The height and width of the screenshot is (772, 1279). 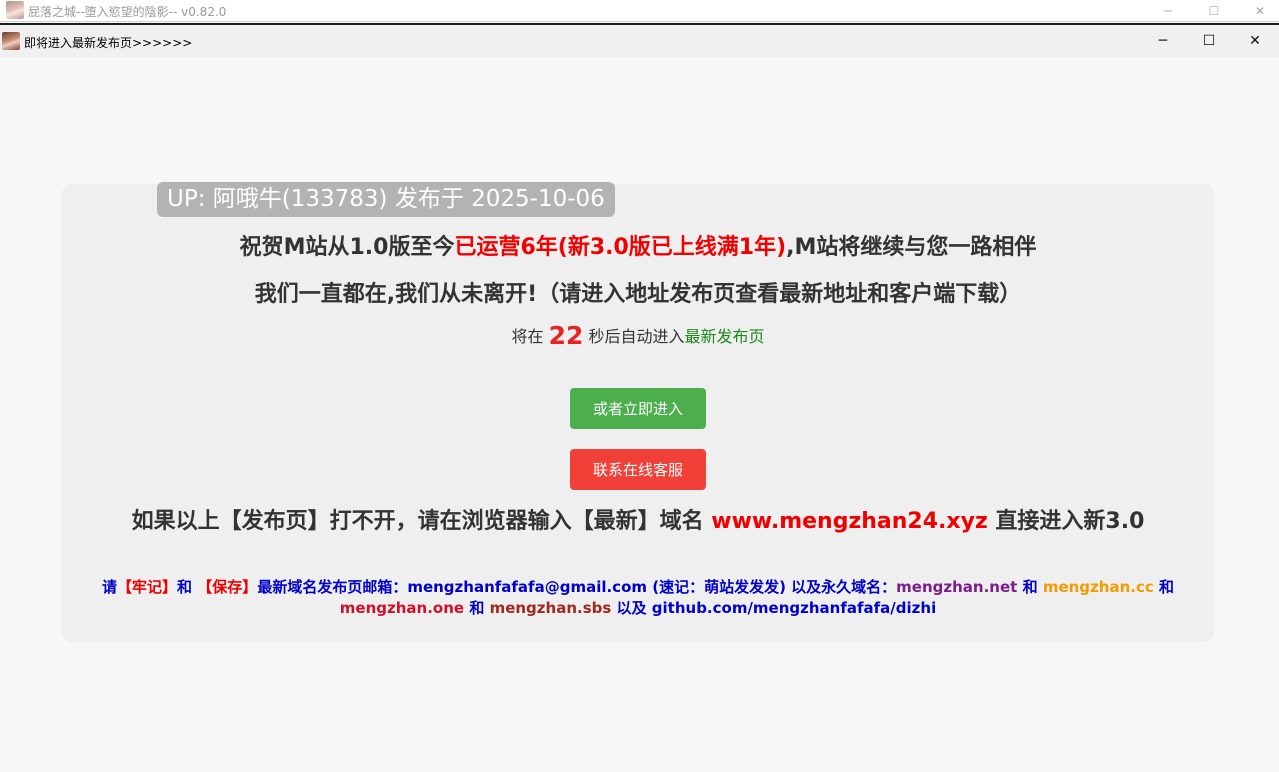 I want to click on remember-p1: 请, so click(x=110, y=587).